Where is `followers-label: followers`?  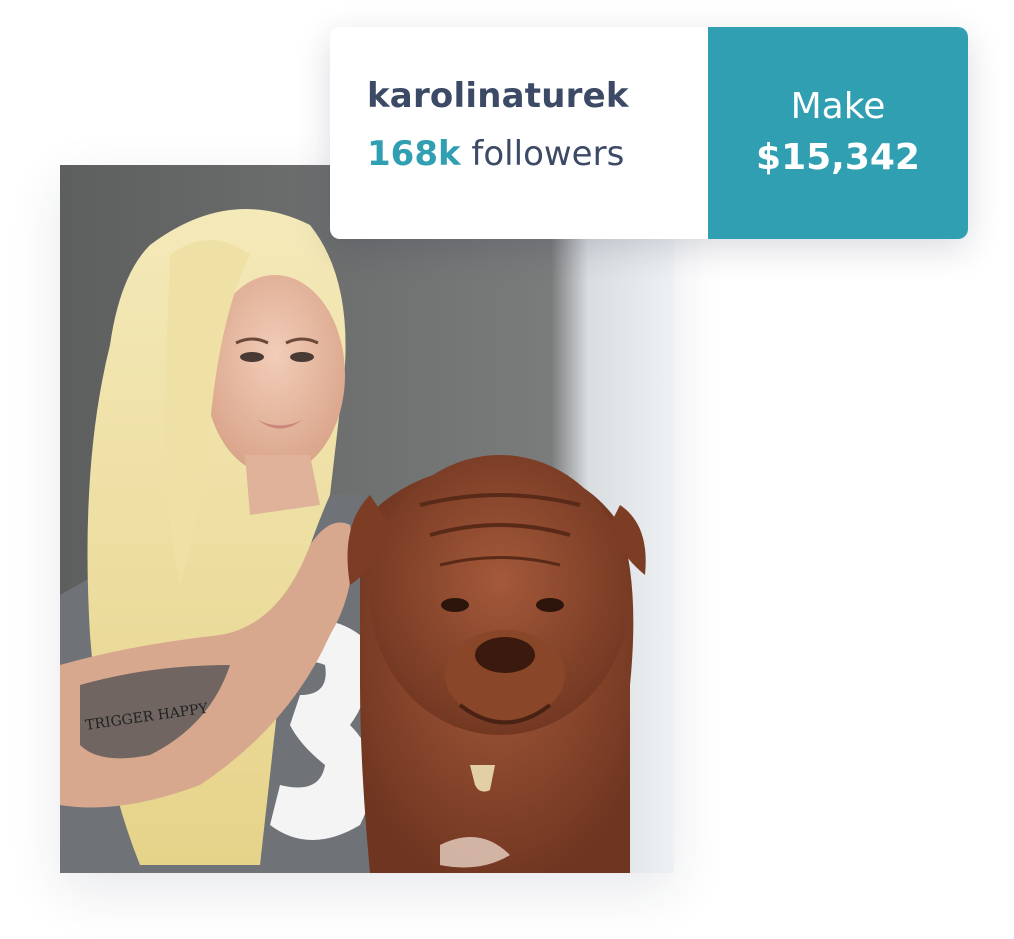 followers-label: followers is located at coordinates (548, 154).